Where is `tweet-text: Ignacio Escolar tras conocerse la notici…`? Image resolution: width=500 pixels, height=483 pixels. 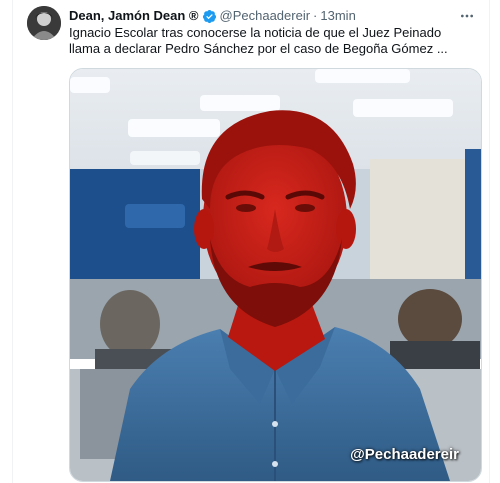
tweet-text: Ignacio Escolar tras conocerse la notici… is located at coordinates (258, 40).